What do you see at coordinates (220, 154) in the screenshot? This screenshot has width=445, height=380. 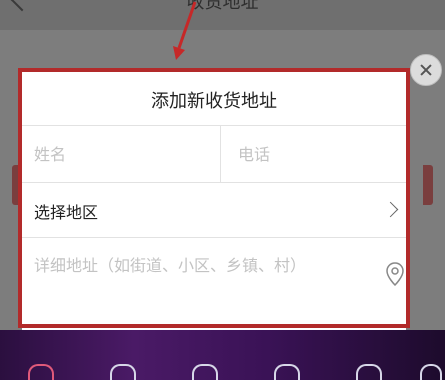 I see `divider-vertical` at bounding box center [220, 154].